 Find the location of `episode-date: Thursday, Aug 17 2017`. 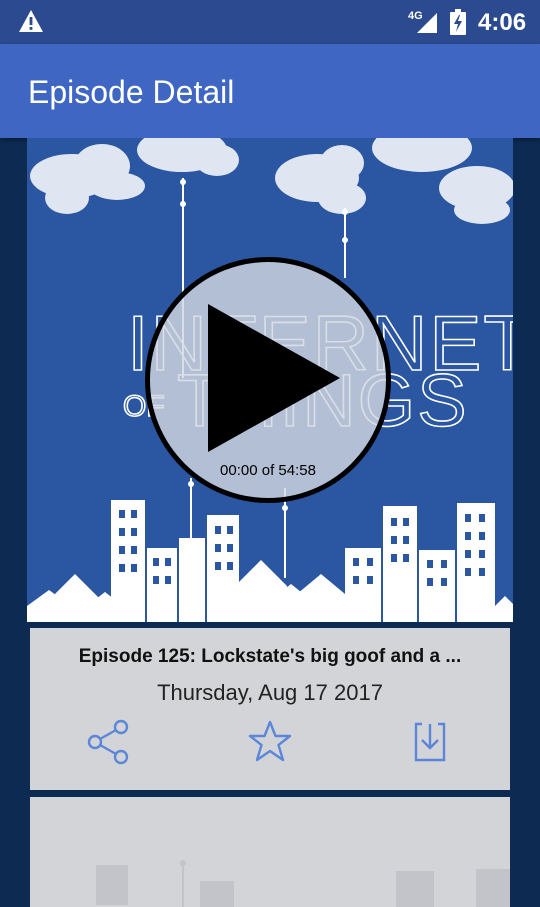

episode-date: Thursday, Aug 17 2017 is located at coordinates (270, 692).